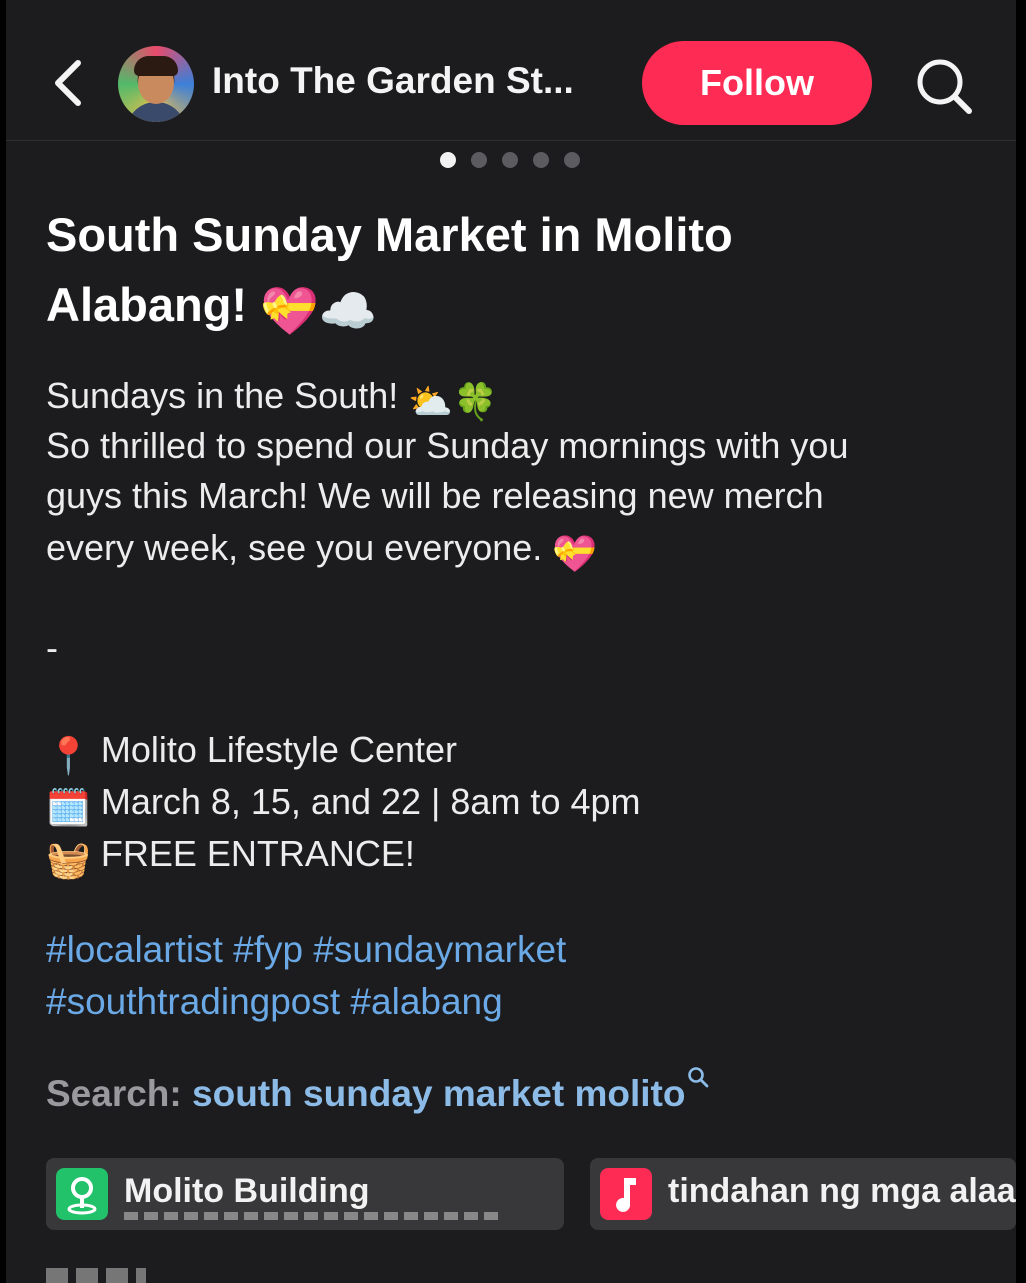  What do you see at coordinates (698, 1077) in the screenshot?
I see `small-search-icon` at bounding box center [698, 1077].